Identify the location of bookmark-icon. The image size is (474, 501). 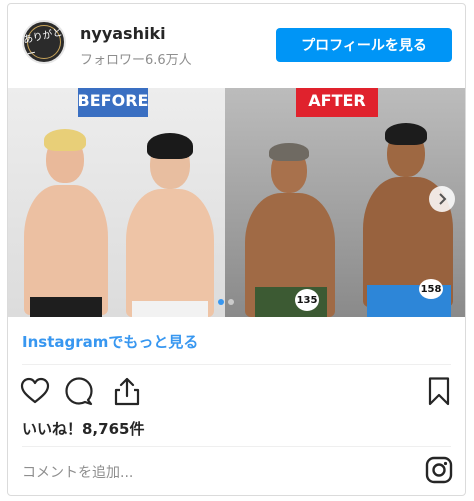
(439, 391).